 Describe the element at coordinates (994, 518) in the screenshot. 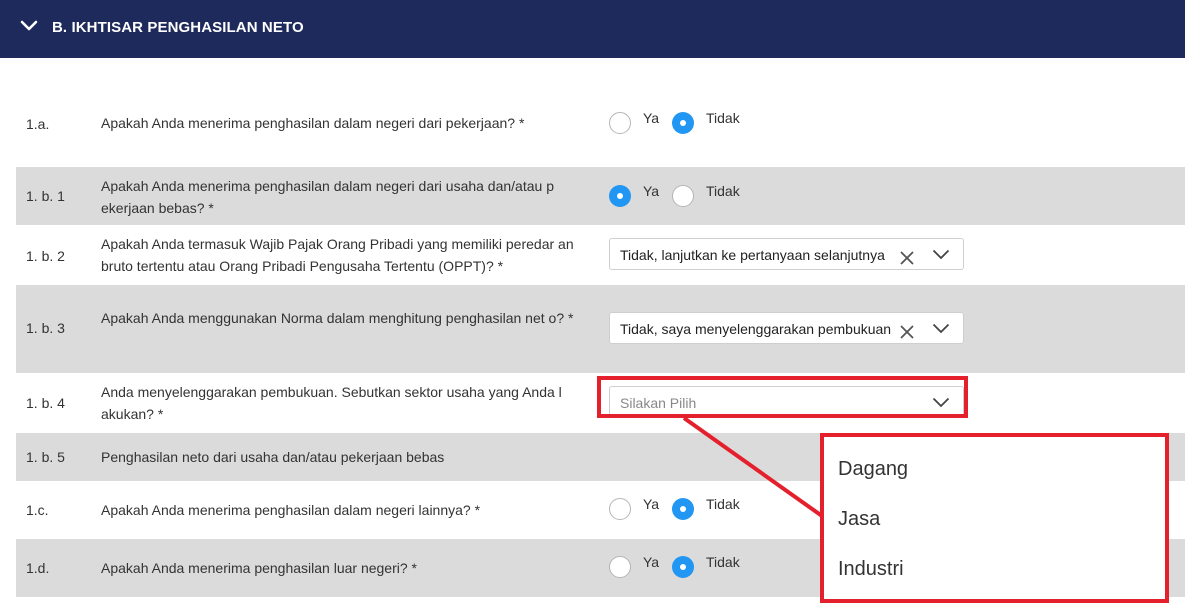

I see `sektor-dropdown-menu: Dagang Jasa Industri` at that location.